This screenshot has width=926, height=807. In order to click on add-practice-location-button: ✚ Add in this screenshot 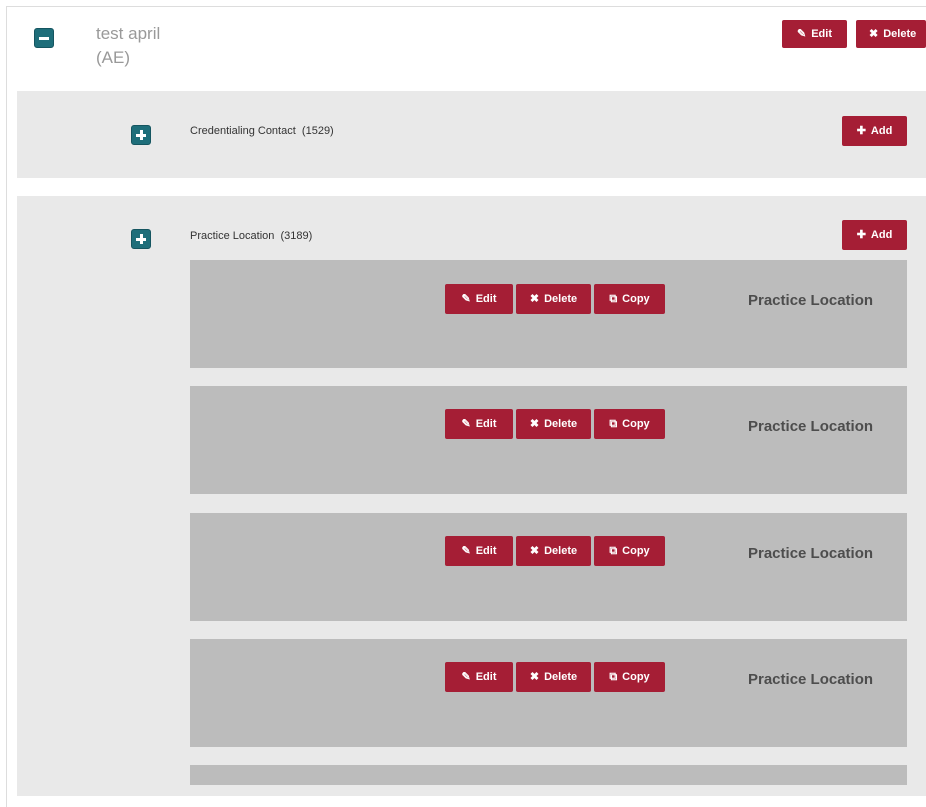, I will do `click(874, 235)`.